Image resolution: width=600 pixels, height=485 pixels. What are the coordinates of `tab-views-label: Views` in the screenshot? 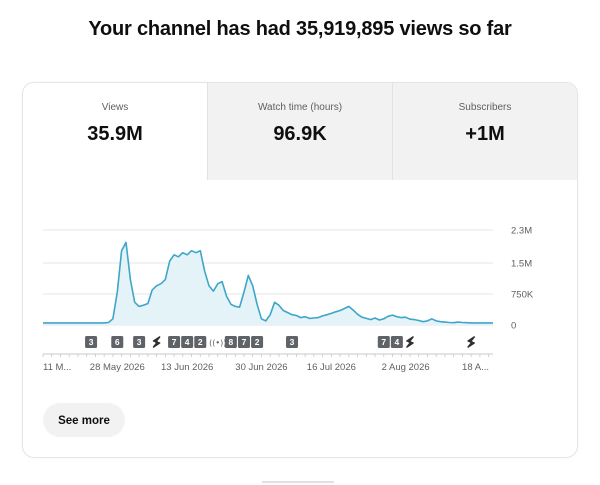 It's located at (115, 107).